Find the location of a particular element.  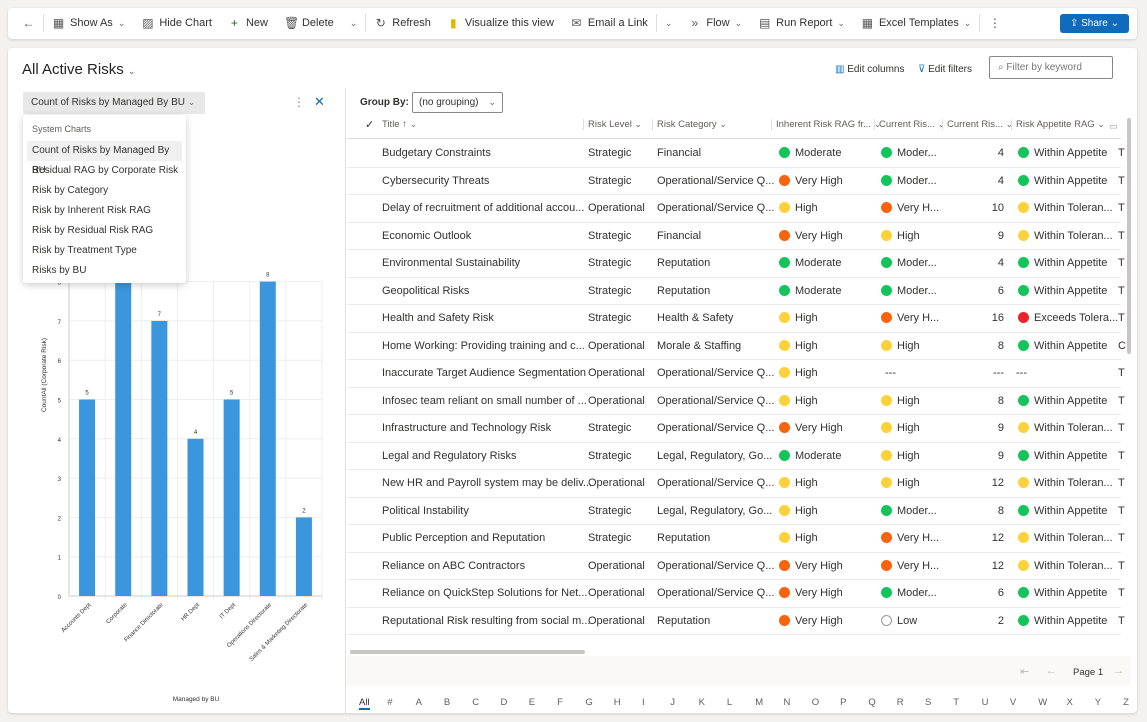

view-selector: All Active Risks ⌄ is located at coordinates (78, 69).